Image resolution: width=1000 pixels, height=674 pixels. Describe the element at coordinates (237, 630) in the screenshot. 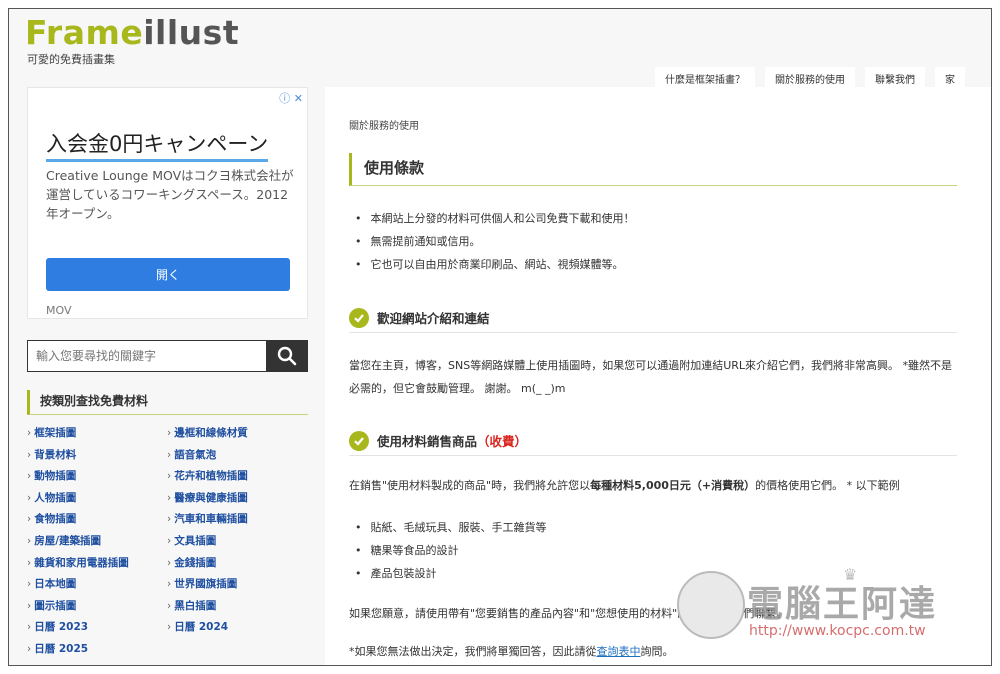

I see `category-link: 日曆 2024` at that location.